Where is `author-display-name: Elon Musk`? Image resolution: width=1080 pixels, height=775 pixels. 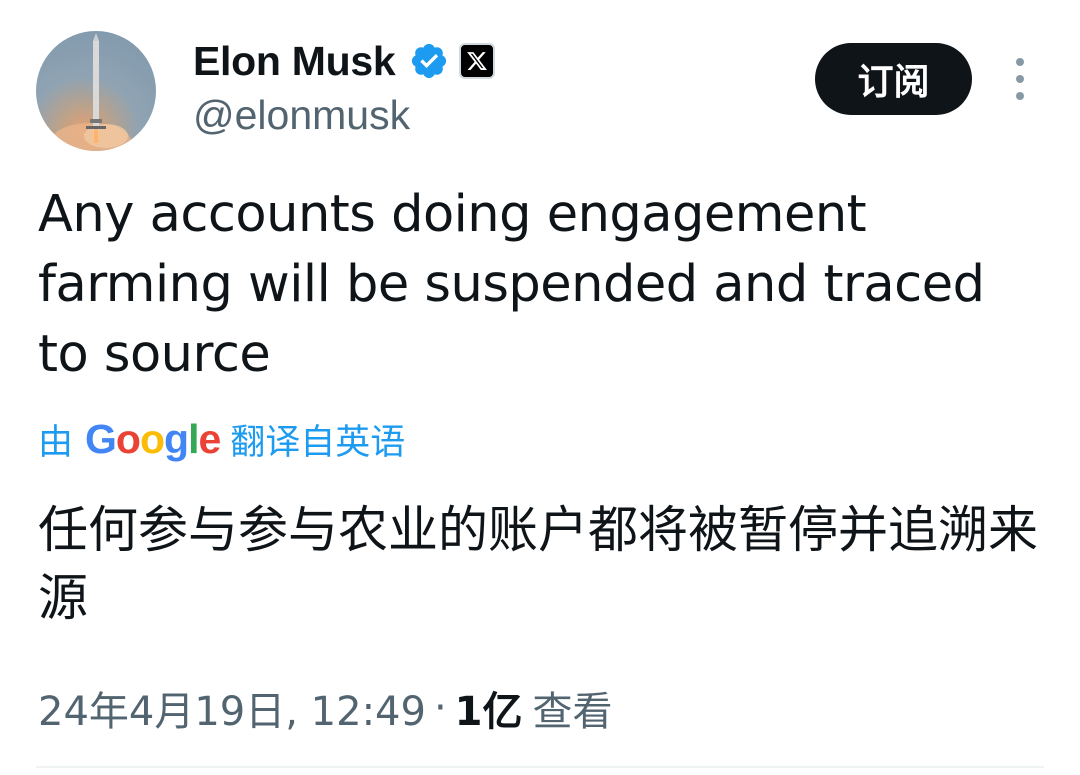
author-display-name: Elon Musk is located at coordinates (294, 61).